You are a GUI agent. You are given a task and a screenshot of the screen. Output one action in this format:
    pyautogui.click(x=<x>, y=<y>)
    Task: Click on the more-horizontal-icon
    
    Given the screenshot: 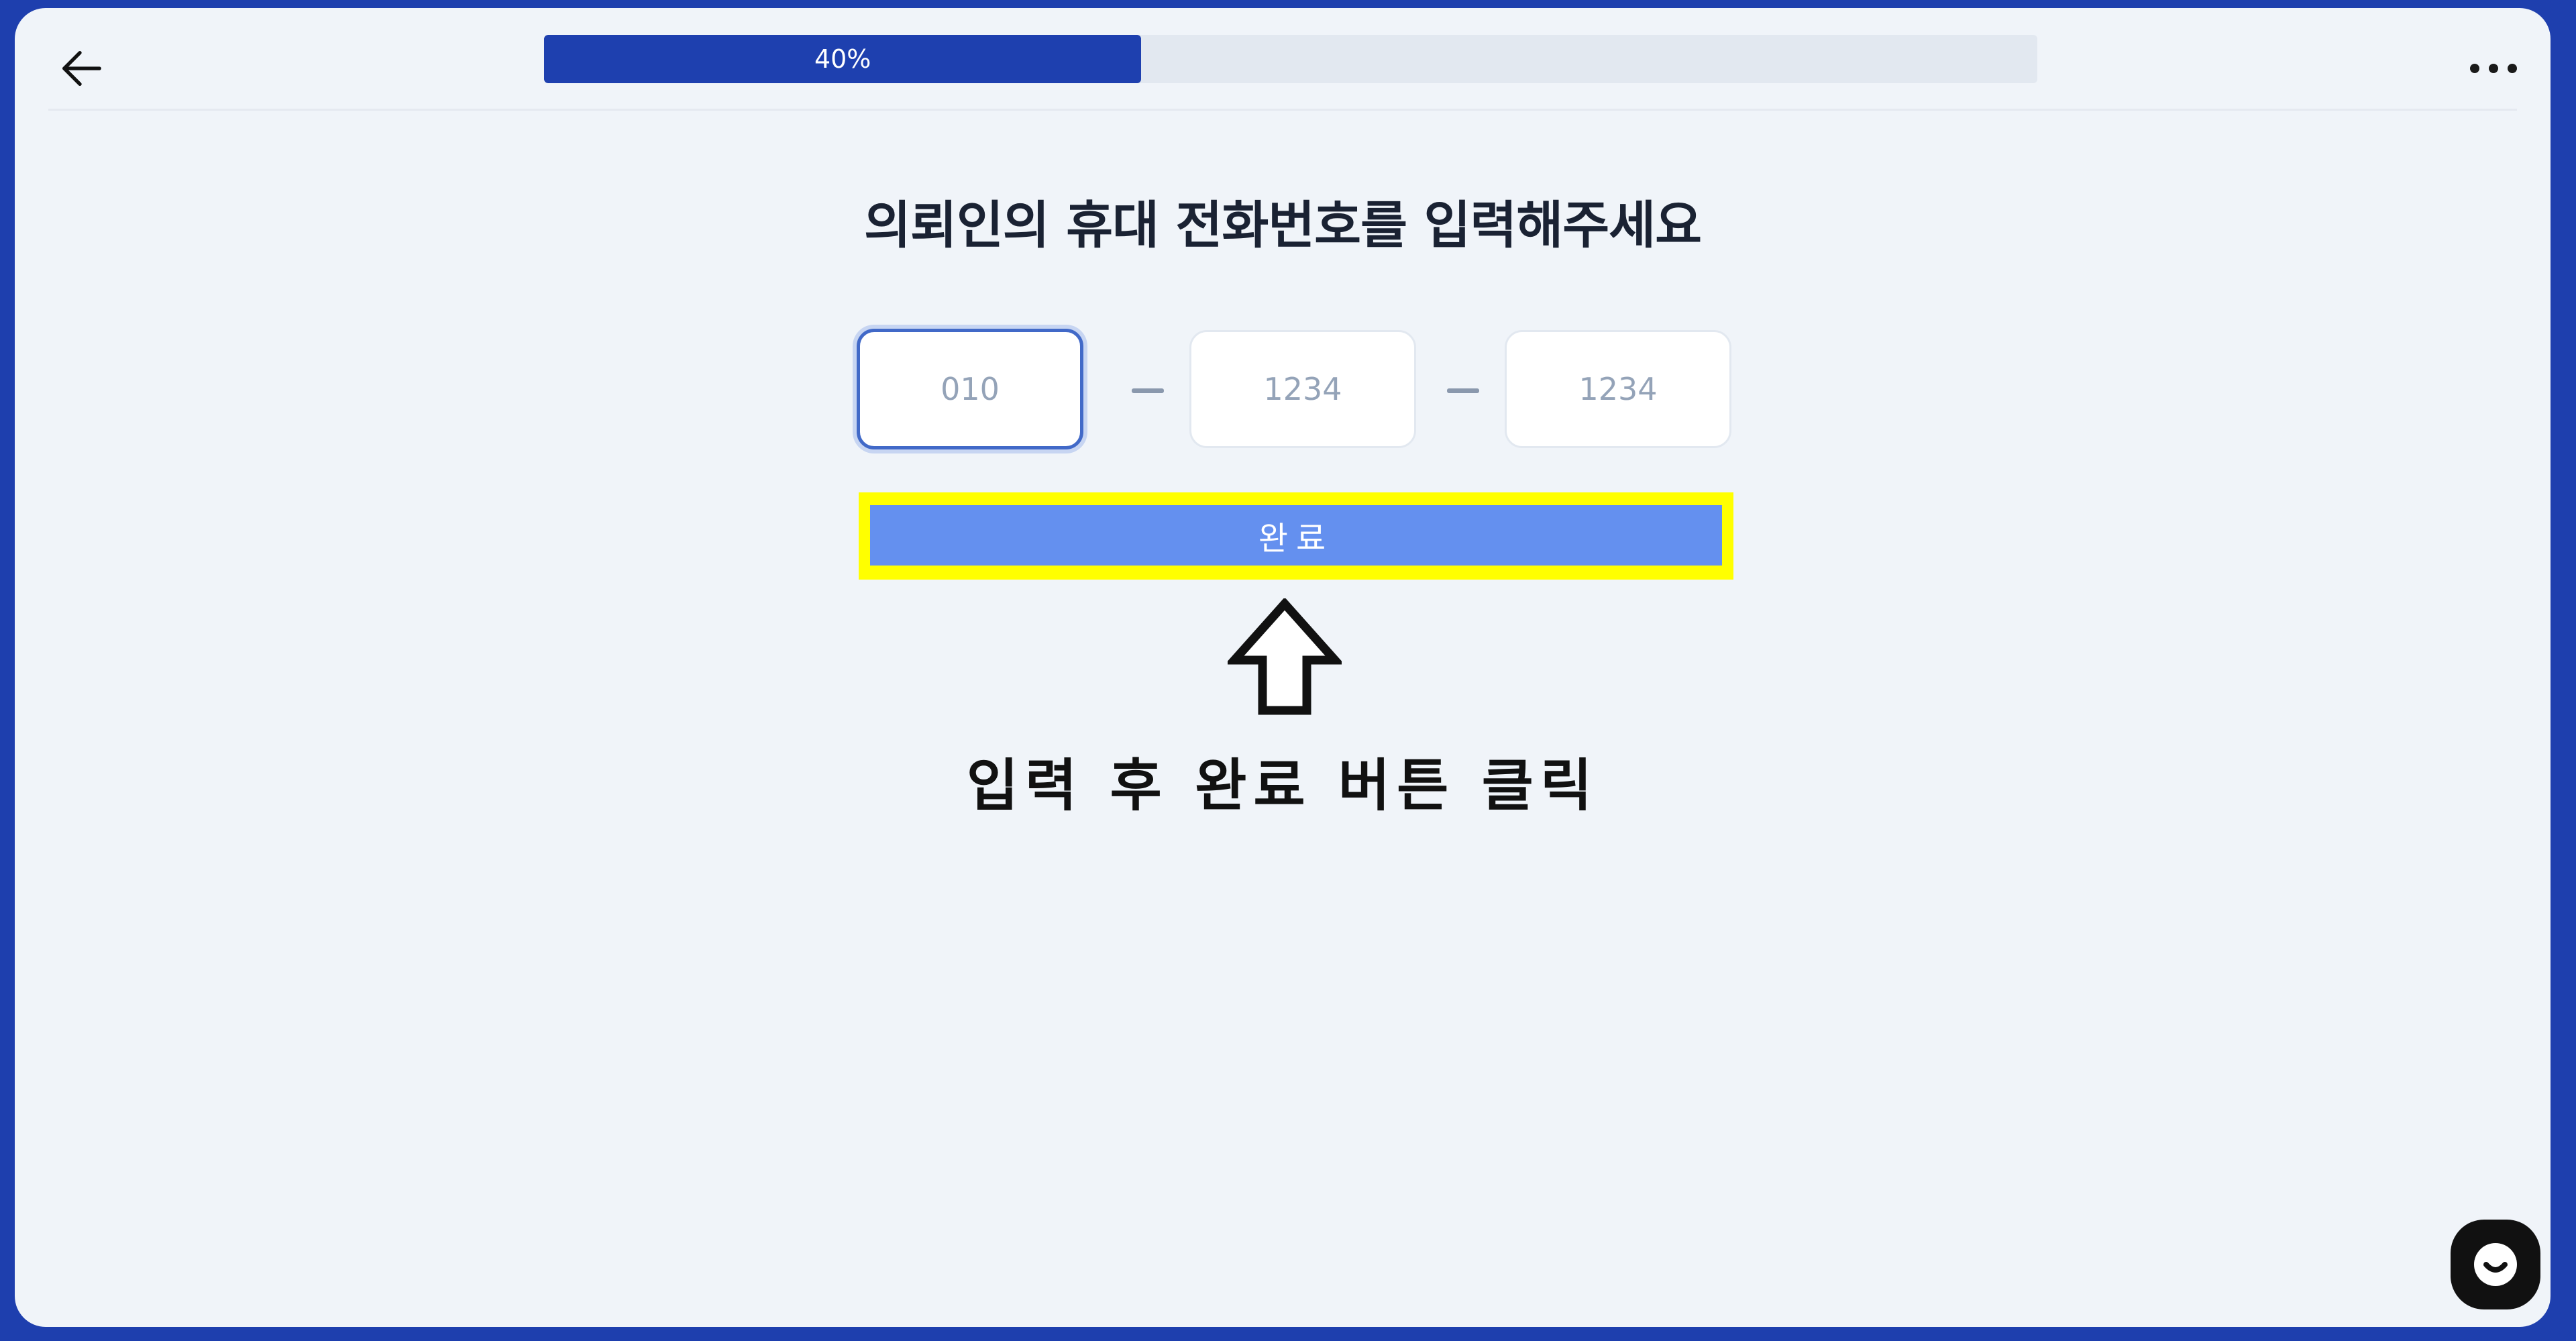 What is the action you would take?
    pyautogui.click(x=2493, y=68)
    